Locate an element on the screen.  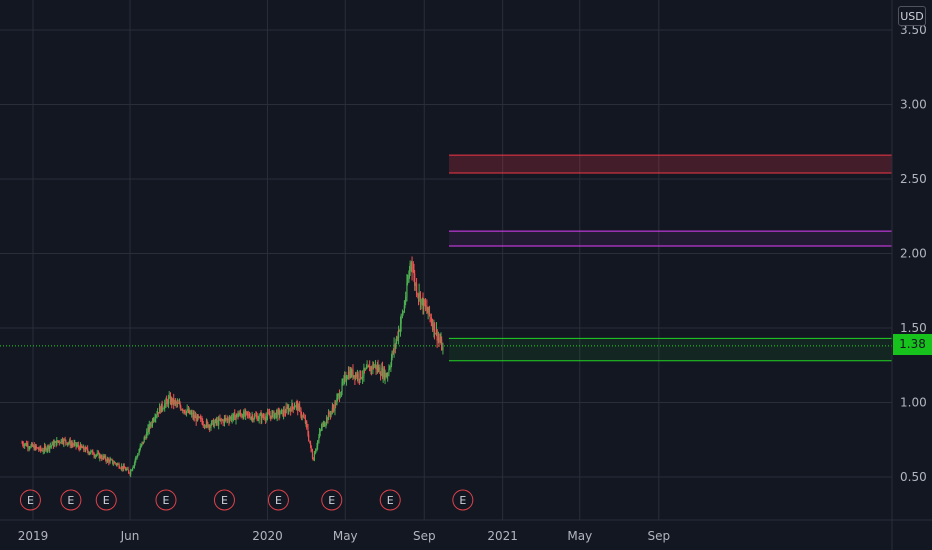
time-axis: 2019 Jun 2020 May Sep 2021 May Sep is located at coordinates (344, 536).